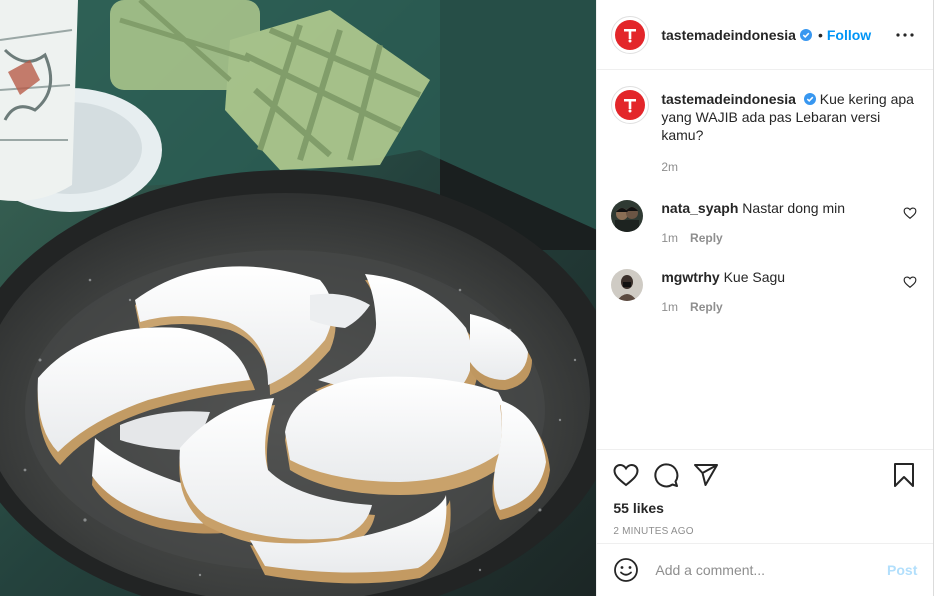 The width and height of the screenshot is (934, 596). What do you see at coordinates (770, 570) in the screenshot?
I see `comment-input` at bounding box center [770, 570].